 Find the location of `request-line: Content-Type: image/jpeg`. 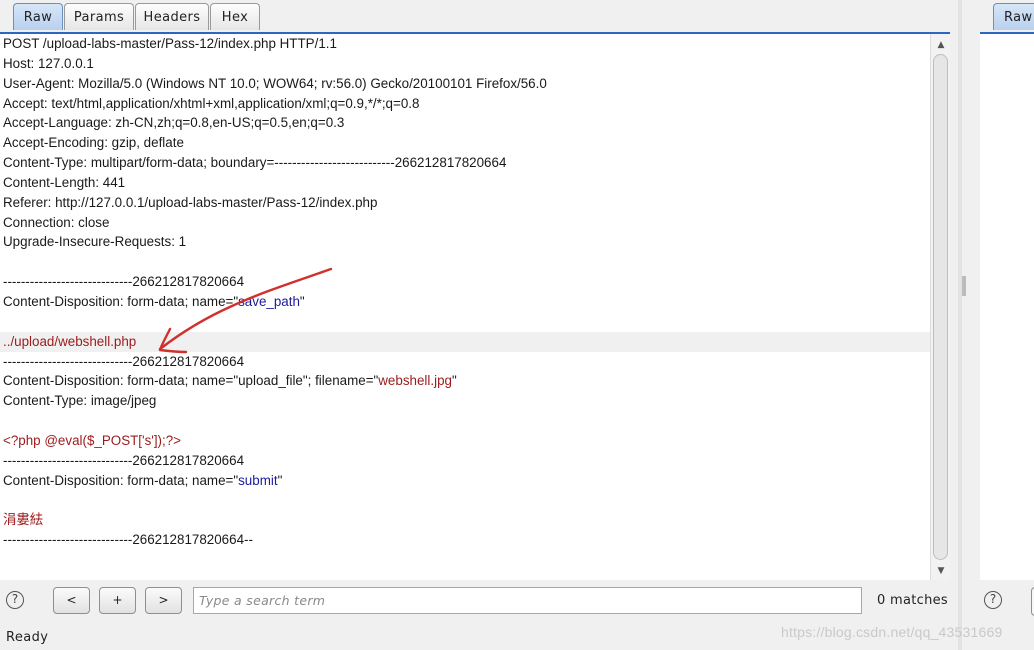

request-line: Content-Type: image/jpeg is located at coordinates (465, 401).